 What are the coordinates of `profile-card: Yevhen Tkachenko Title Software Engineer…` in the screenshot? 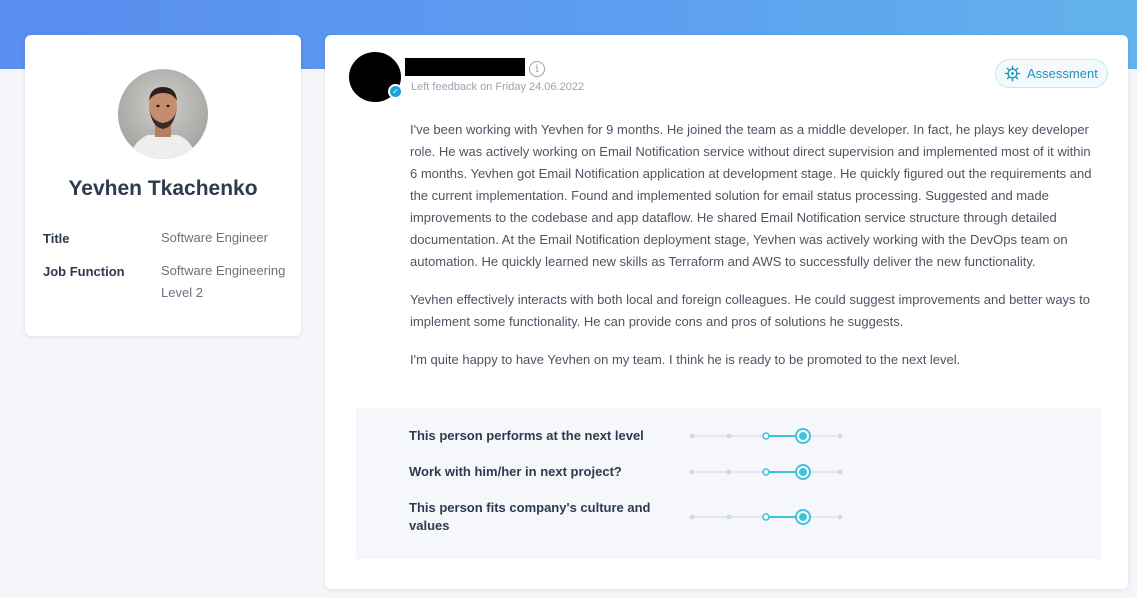 It's located at (163, 185).